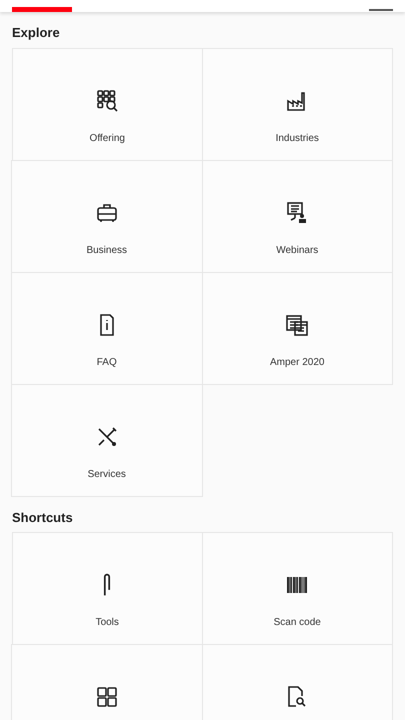 This screenshot has width=405, height=720. Describe the element at coordinates (42, 9) in the screenshot. I see `logo-icon` at that location.